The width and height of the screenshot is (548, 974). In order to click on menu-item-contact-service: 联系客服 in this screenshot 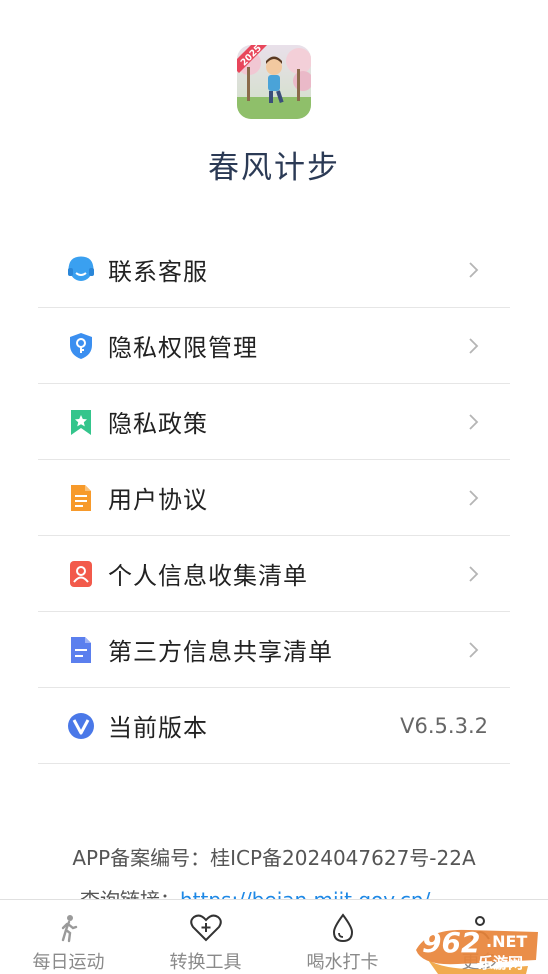, I will do `click(274, 270)`.